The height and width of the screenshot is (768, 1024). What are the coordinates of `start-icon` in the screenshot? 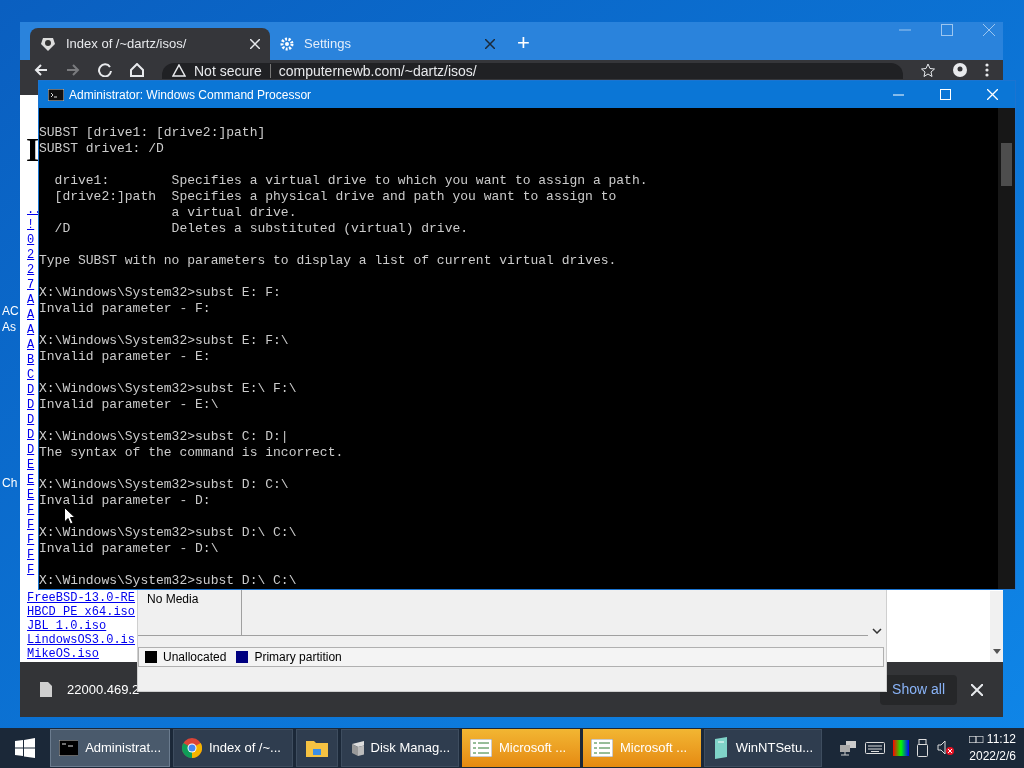 It's located at (25, 748).